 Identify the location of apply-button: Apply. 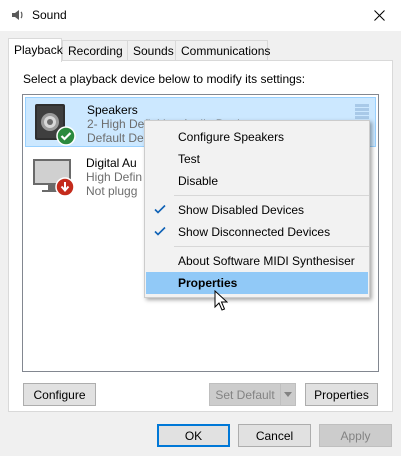
(355, 435).